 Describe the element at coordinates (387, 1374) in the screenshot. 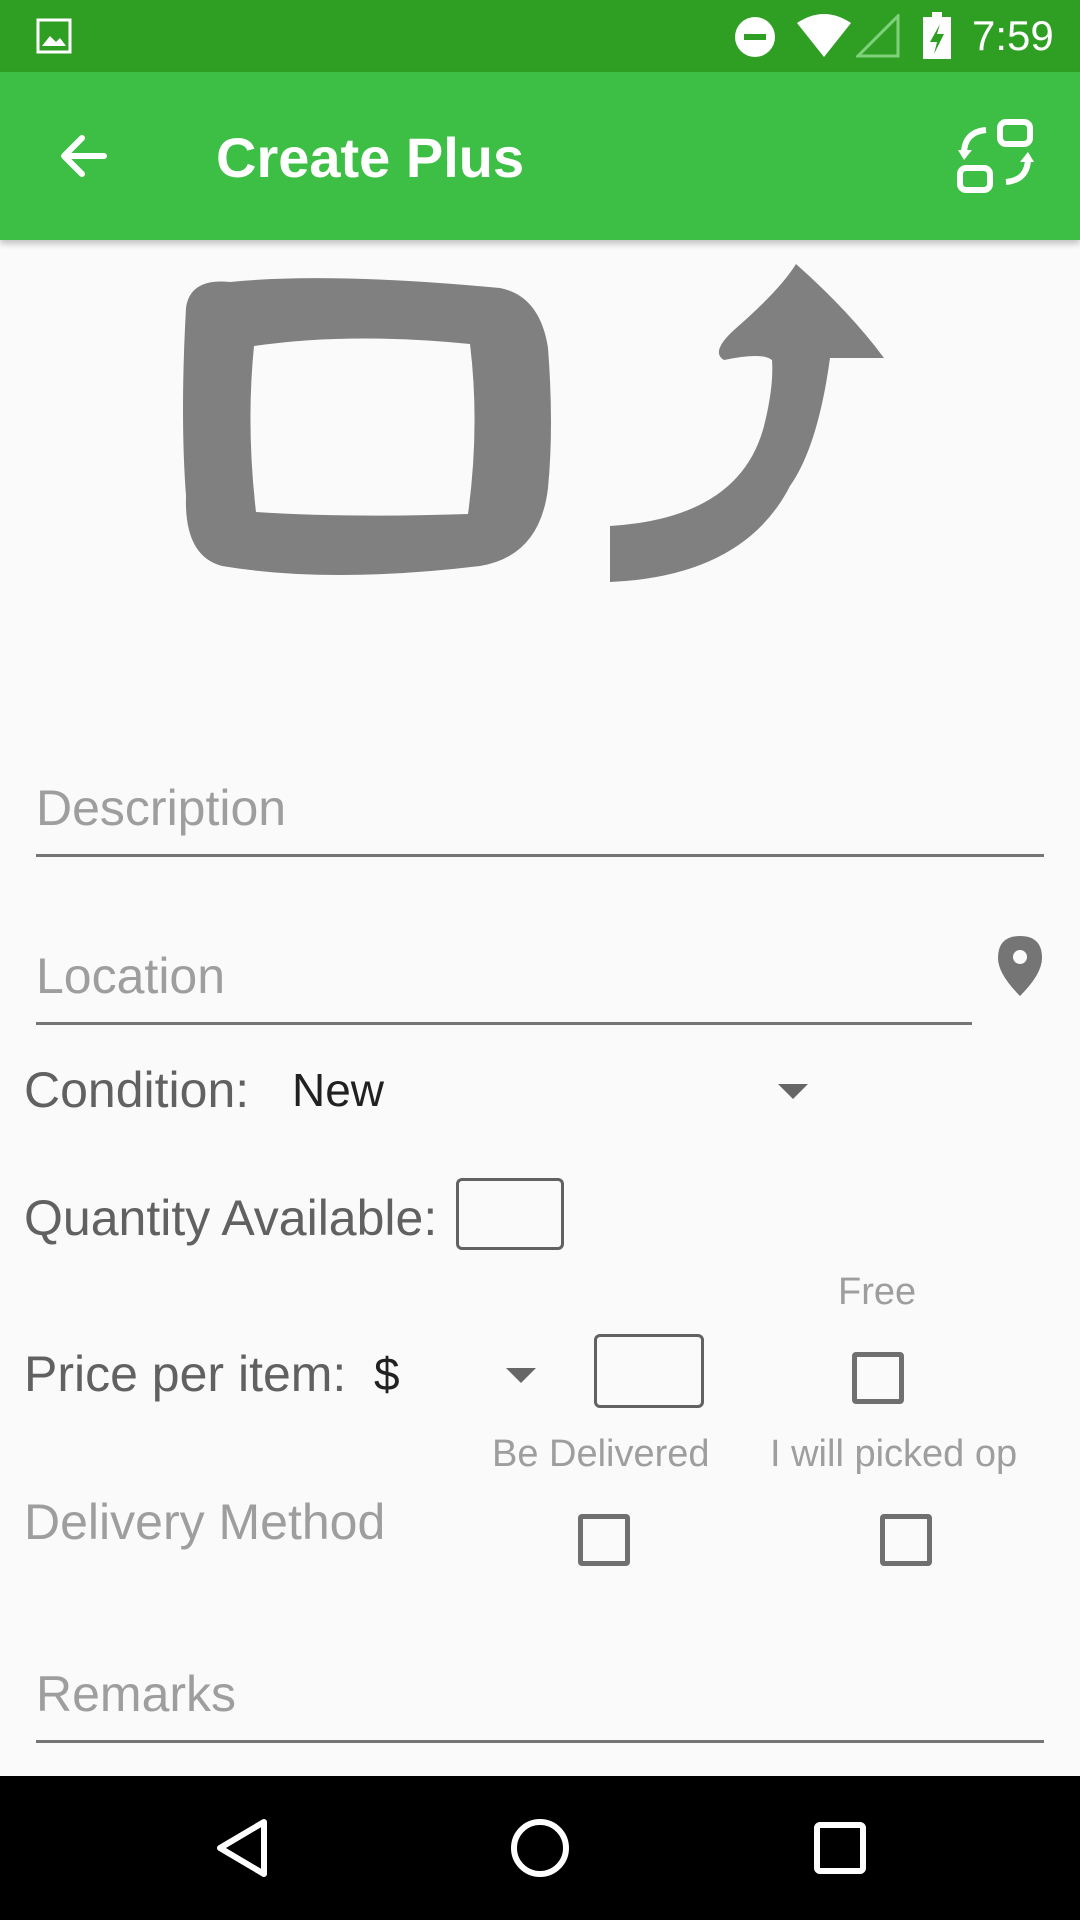

I see `currency-value: $` at that location.